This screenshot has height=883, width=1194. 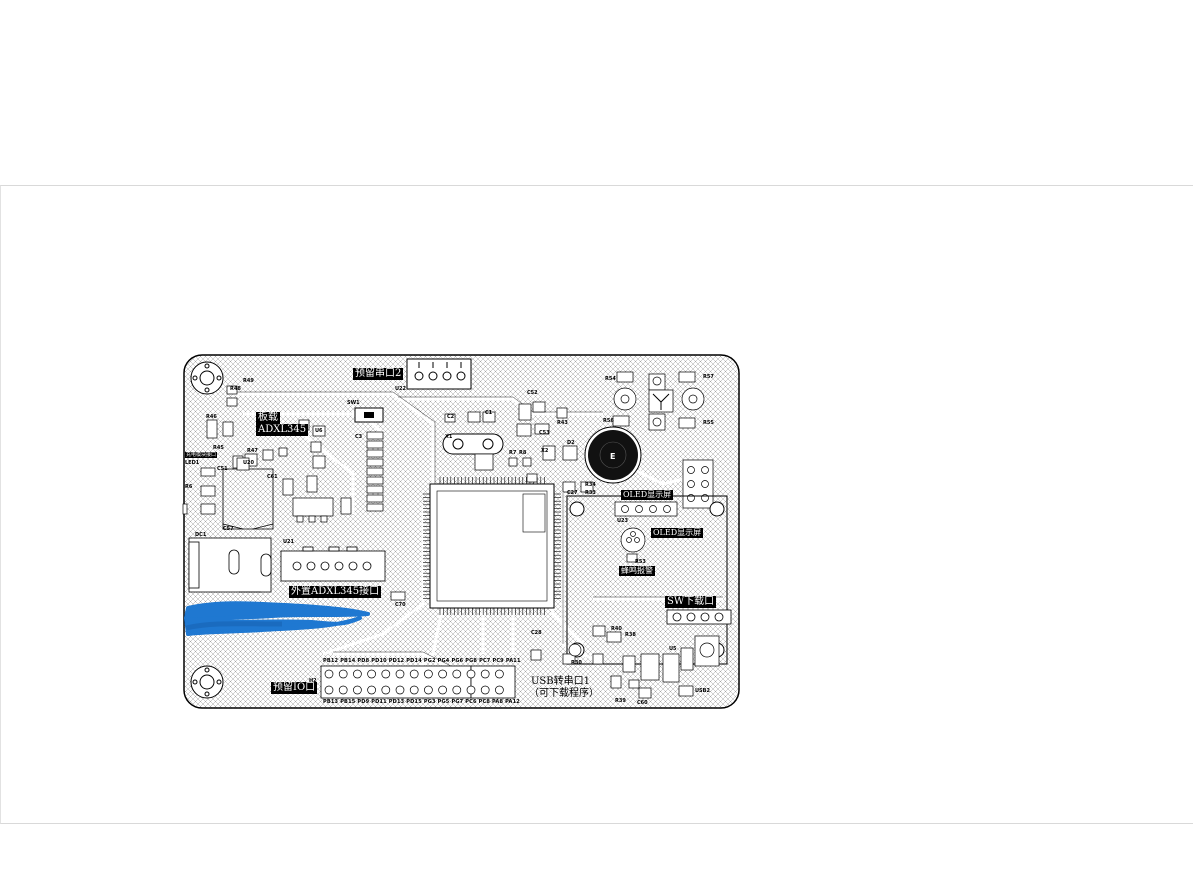 I want to click on mounting-hole-top-left, so click(x=207, y=378).